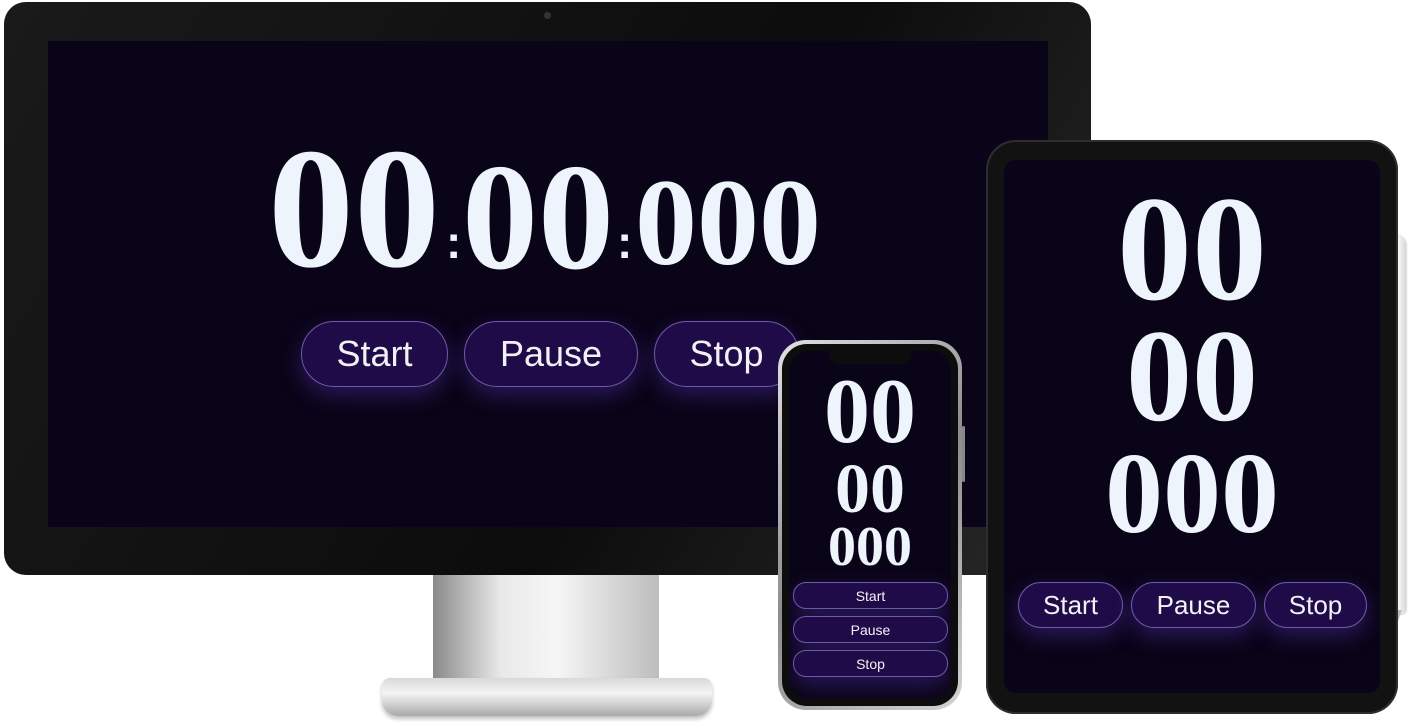 This screenshot has height=722, width=1417. I want to click on desktop-milliseconds: 000, so click(728, 222).